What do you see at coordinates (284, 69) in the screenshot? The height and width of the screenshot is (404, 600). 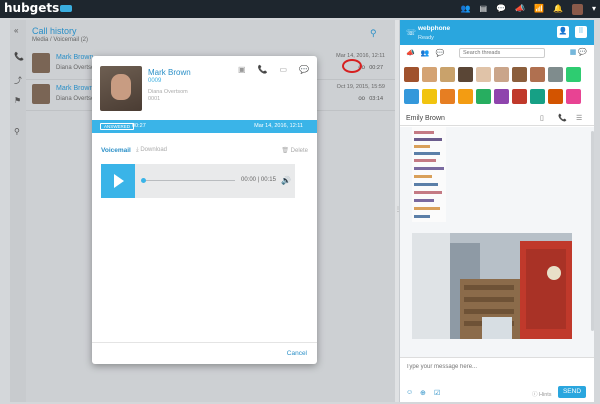 I see `video-call-icon: ▭` at bounding box center [284, 69].